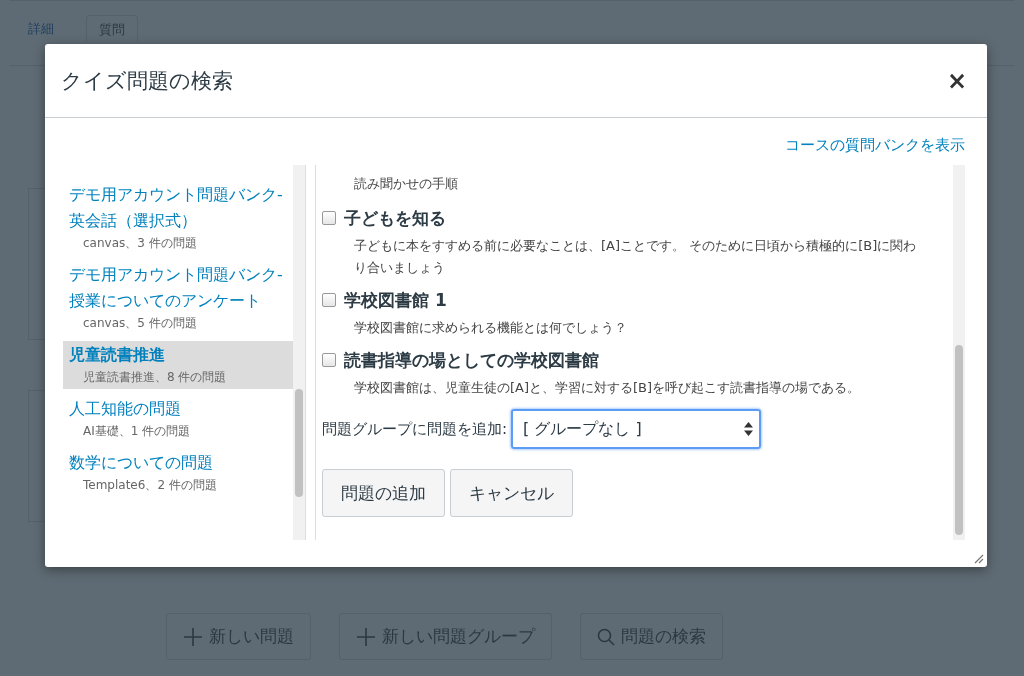  I want to click on sort-arrows-icon, so click(749, 429).